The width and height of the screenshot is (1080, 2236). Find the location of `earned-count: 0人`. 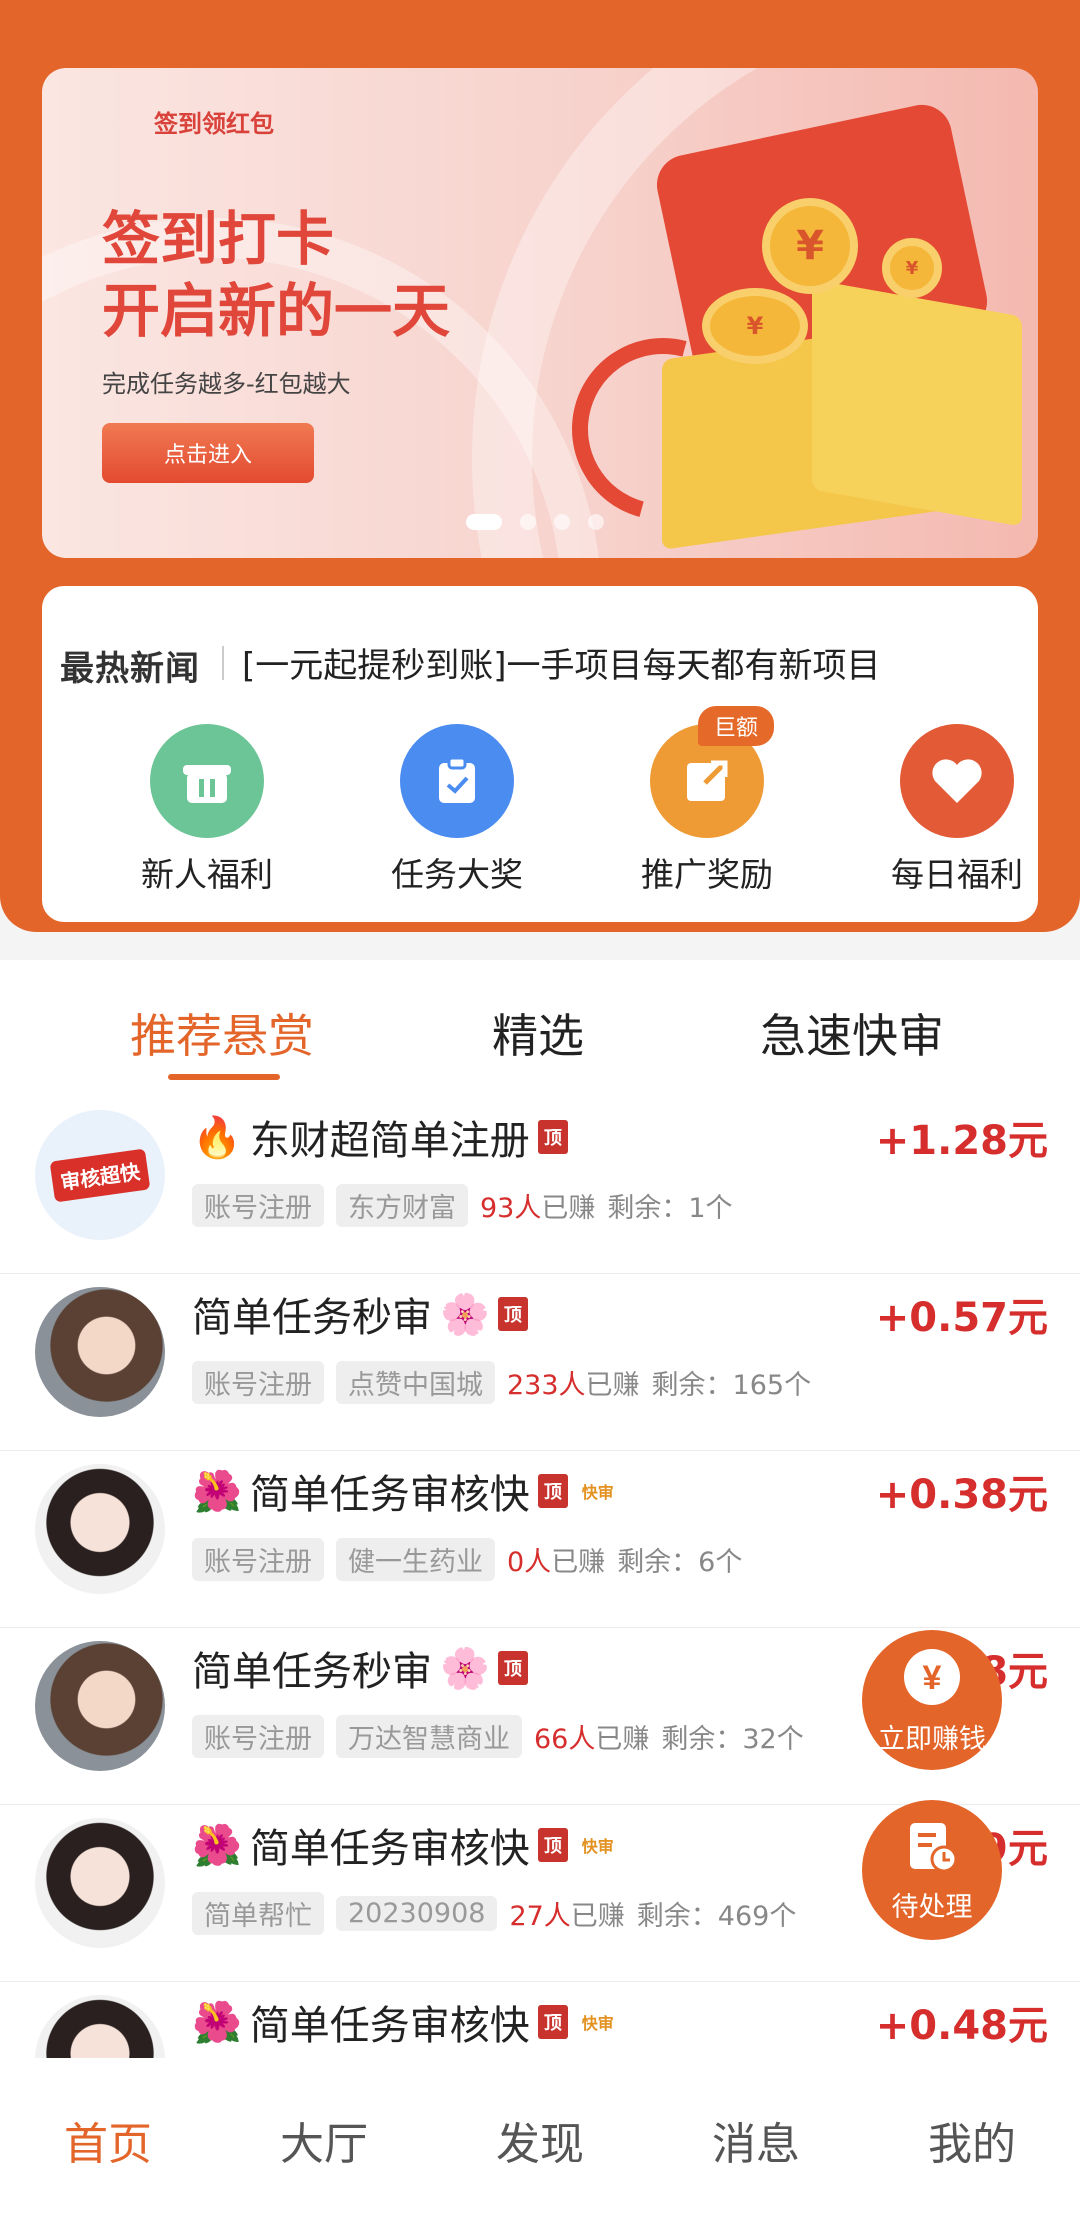

earned-count: 0人 is located at coordinates (529, 1562).